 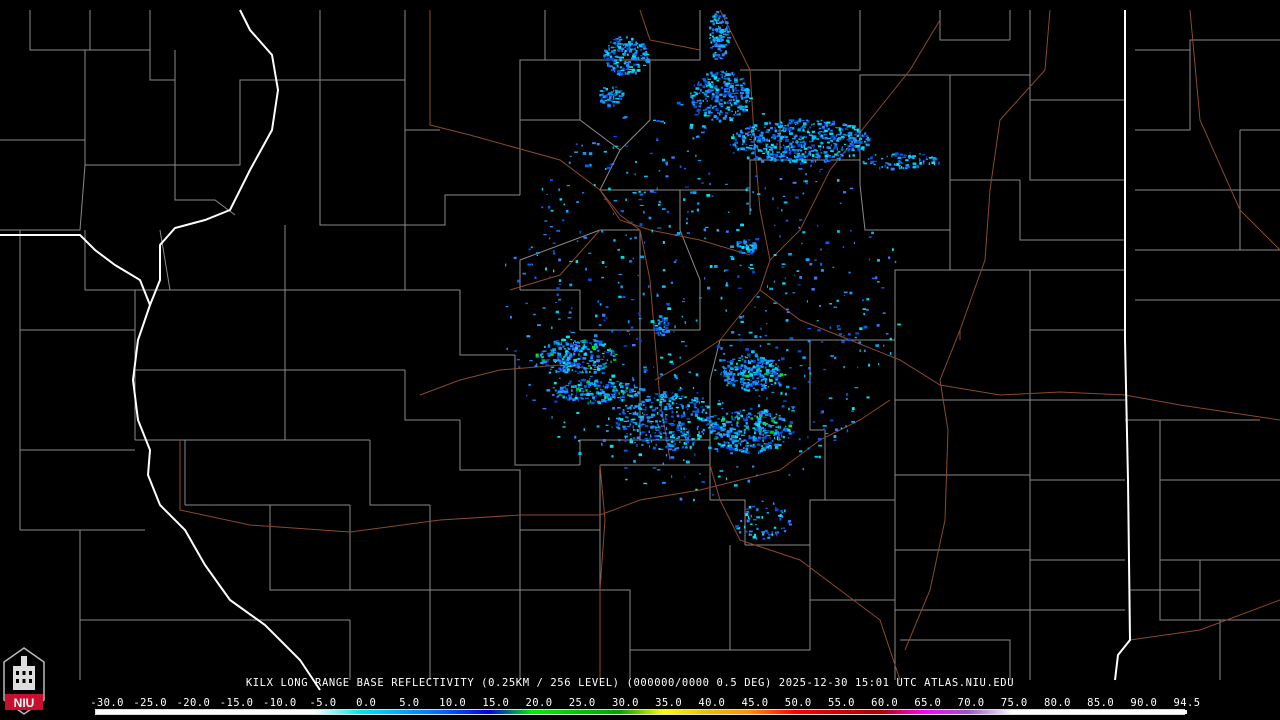 I want to click on highway-line, so click(x=602, y=572).